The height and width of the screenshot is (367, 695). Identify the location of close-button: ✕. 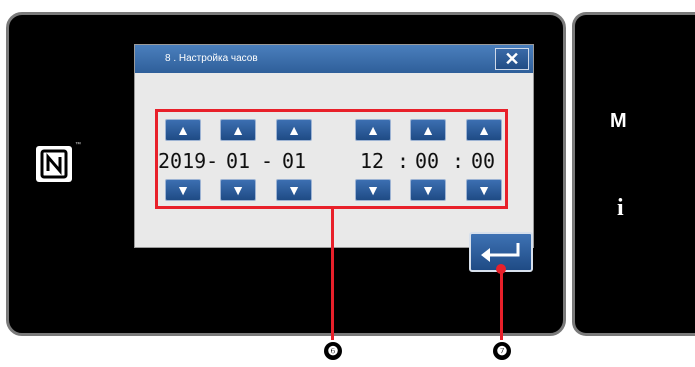
(512, 59).